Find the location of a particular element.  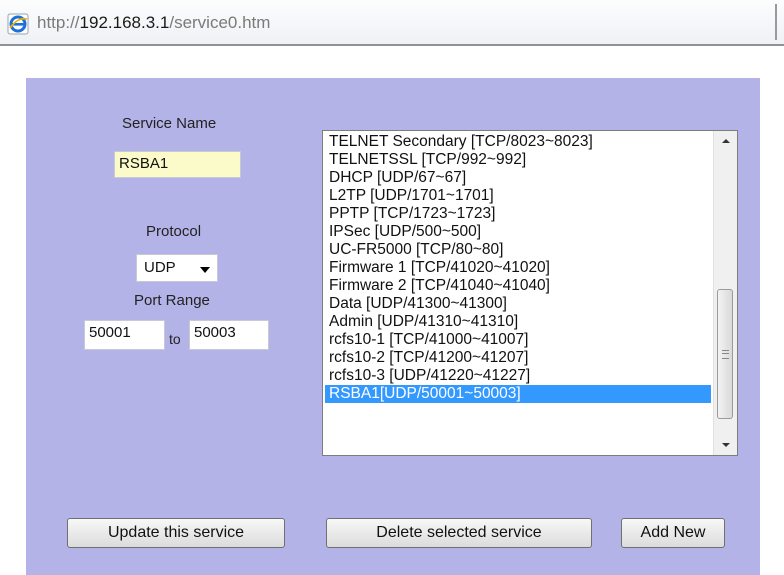

delete-service-button: Delete selected service is located at coordinates (459, 533).